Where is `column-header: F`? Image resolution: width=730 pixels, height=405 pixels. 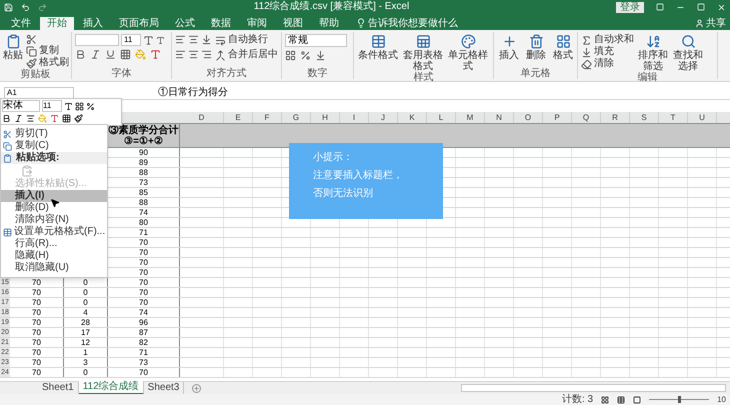
column-header: F is located at coordinates (267, 117).